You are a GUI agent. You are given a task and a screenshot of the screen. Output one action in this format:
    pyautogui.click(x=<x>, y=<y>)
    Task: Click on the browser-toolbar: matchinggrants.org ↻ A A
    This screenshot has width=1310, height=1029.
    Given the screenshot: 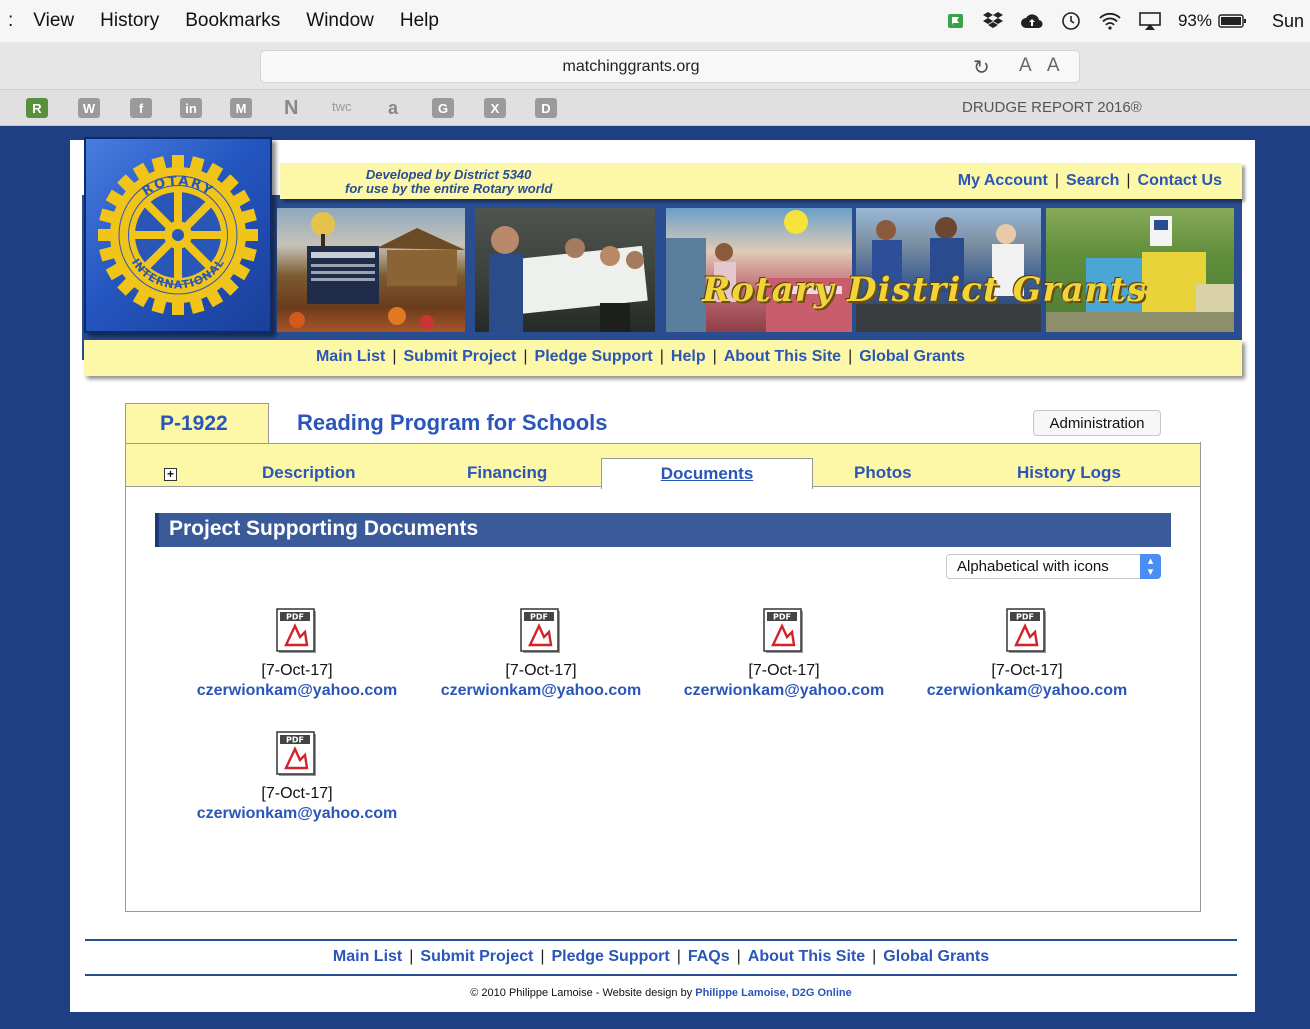 What is the action you would take?
    pyautogui.click(x=655, y=66)
    